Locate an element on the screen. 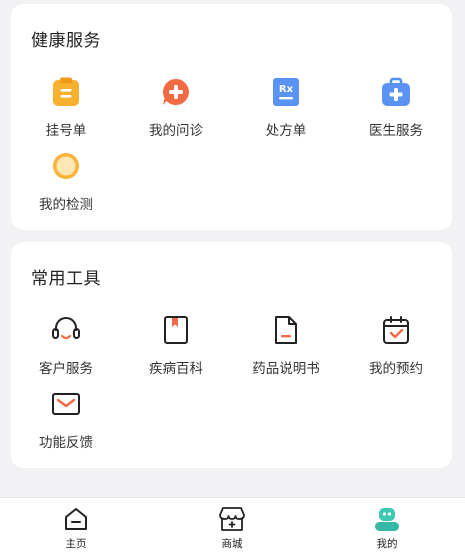  tab-mine: 我的 is located at coordinates (387, 529).